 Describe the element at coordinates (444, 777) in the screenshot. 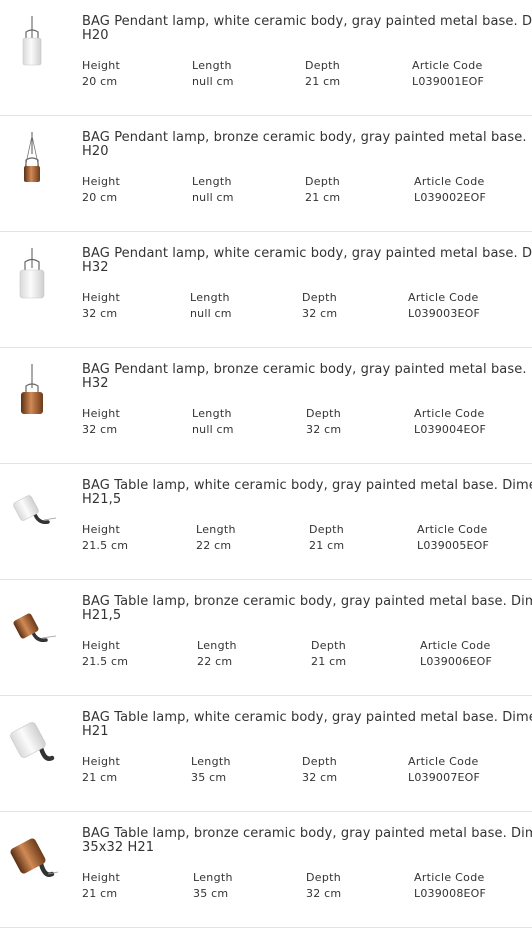

I see `spec-article-code-value: L039007EOF` at that location.